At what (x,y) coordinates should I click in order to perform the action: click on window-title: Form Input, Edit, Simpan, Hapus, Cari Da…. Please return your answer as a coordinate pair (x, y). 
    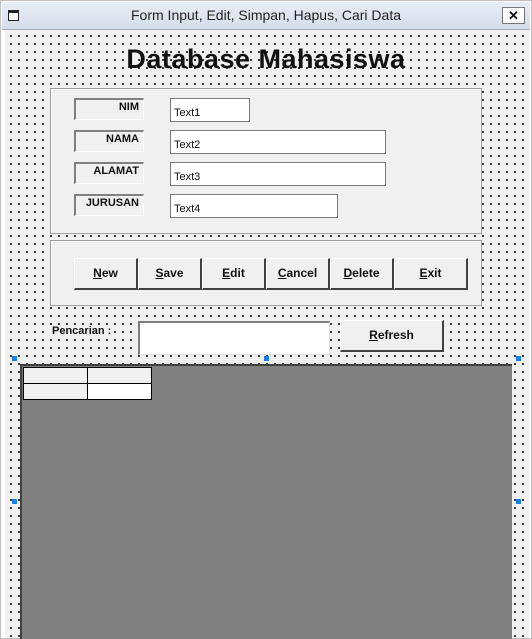
    Looking at the image, I should click on (266, 15).